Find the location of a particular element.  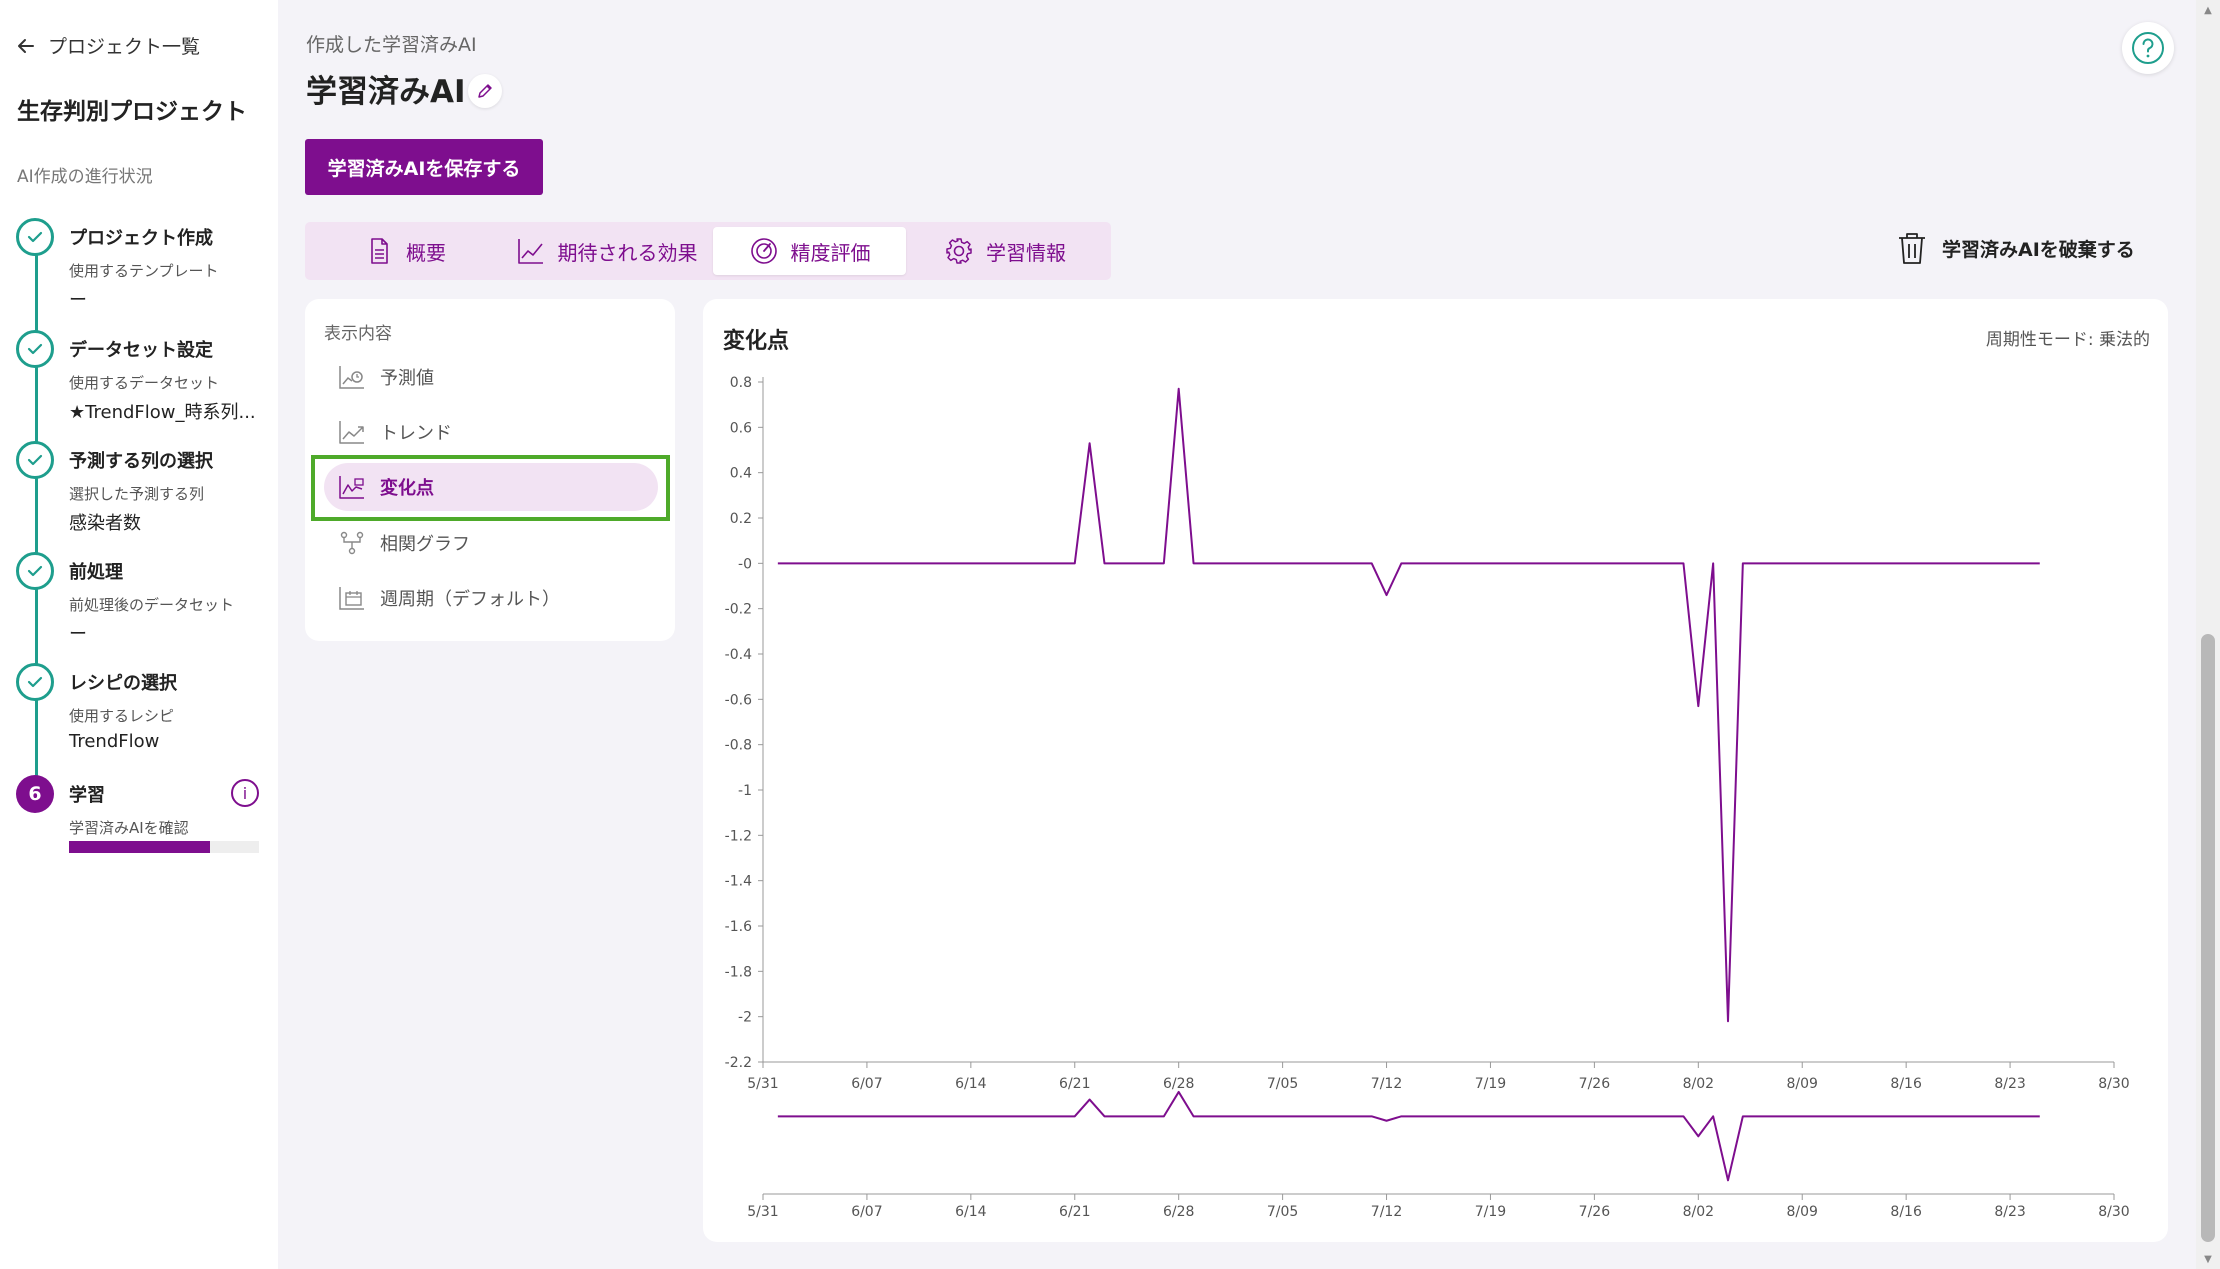

changepoint-icon is located at coordinates (351, 487).